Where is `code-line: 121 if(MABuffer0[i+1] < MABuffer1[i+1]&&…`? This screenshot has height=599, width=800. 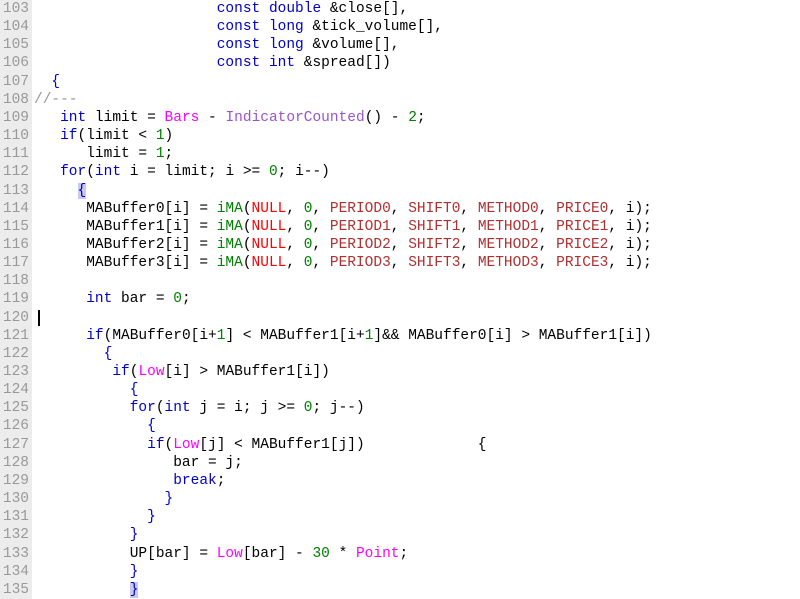
code-line: 121 if(MABuffer0[i+1] < MABuffer1[i+1]&&… is located at coordinates (400, 336).